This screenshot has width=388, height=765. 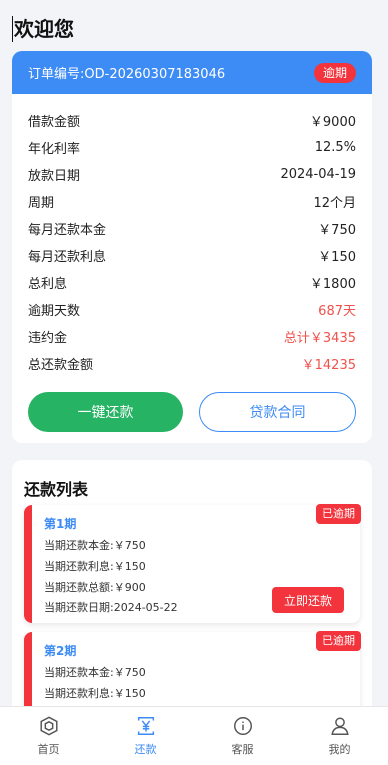 What do you see at coordinates (67, 230) in the screenshot?
I see `detail-label: 每月还款本金` at bounding box center [67, 230].